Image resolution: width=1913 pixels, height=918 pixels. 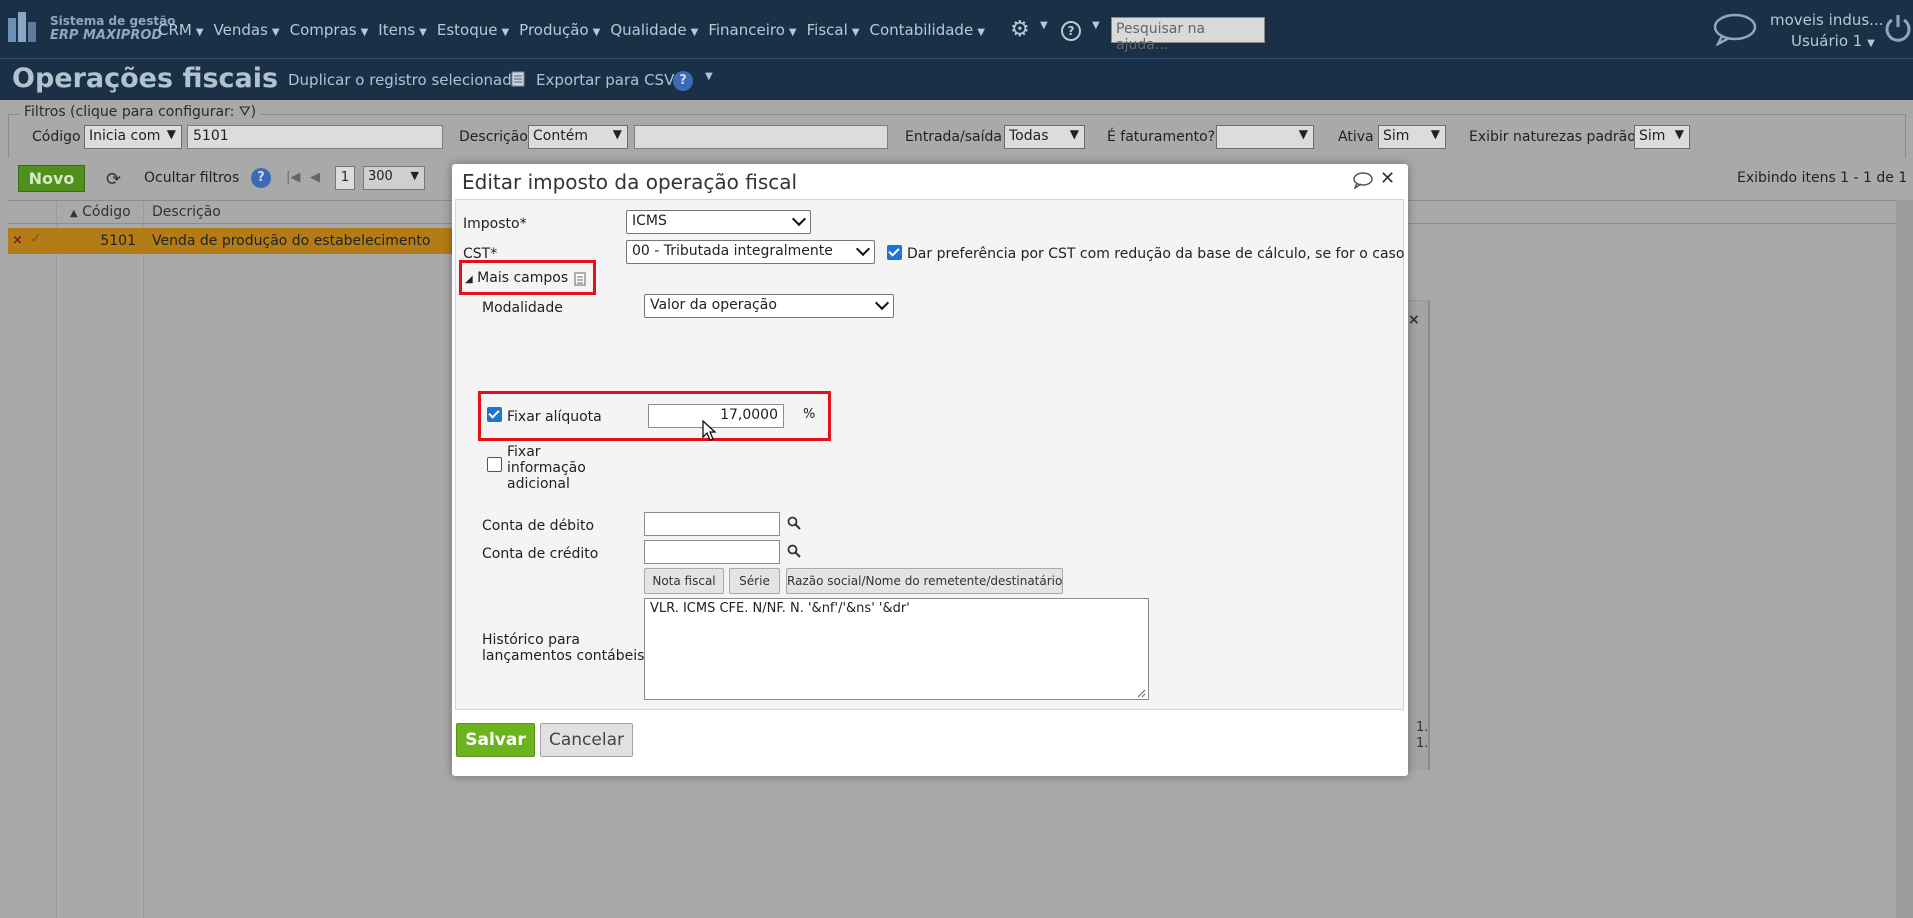 I want to click on logo-line1: Sistema de gestão, so click(x=113, y=21).